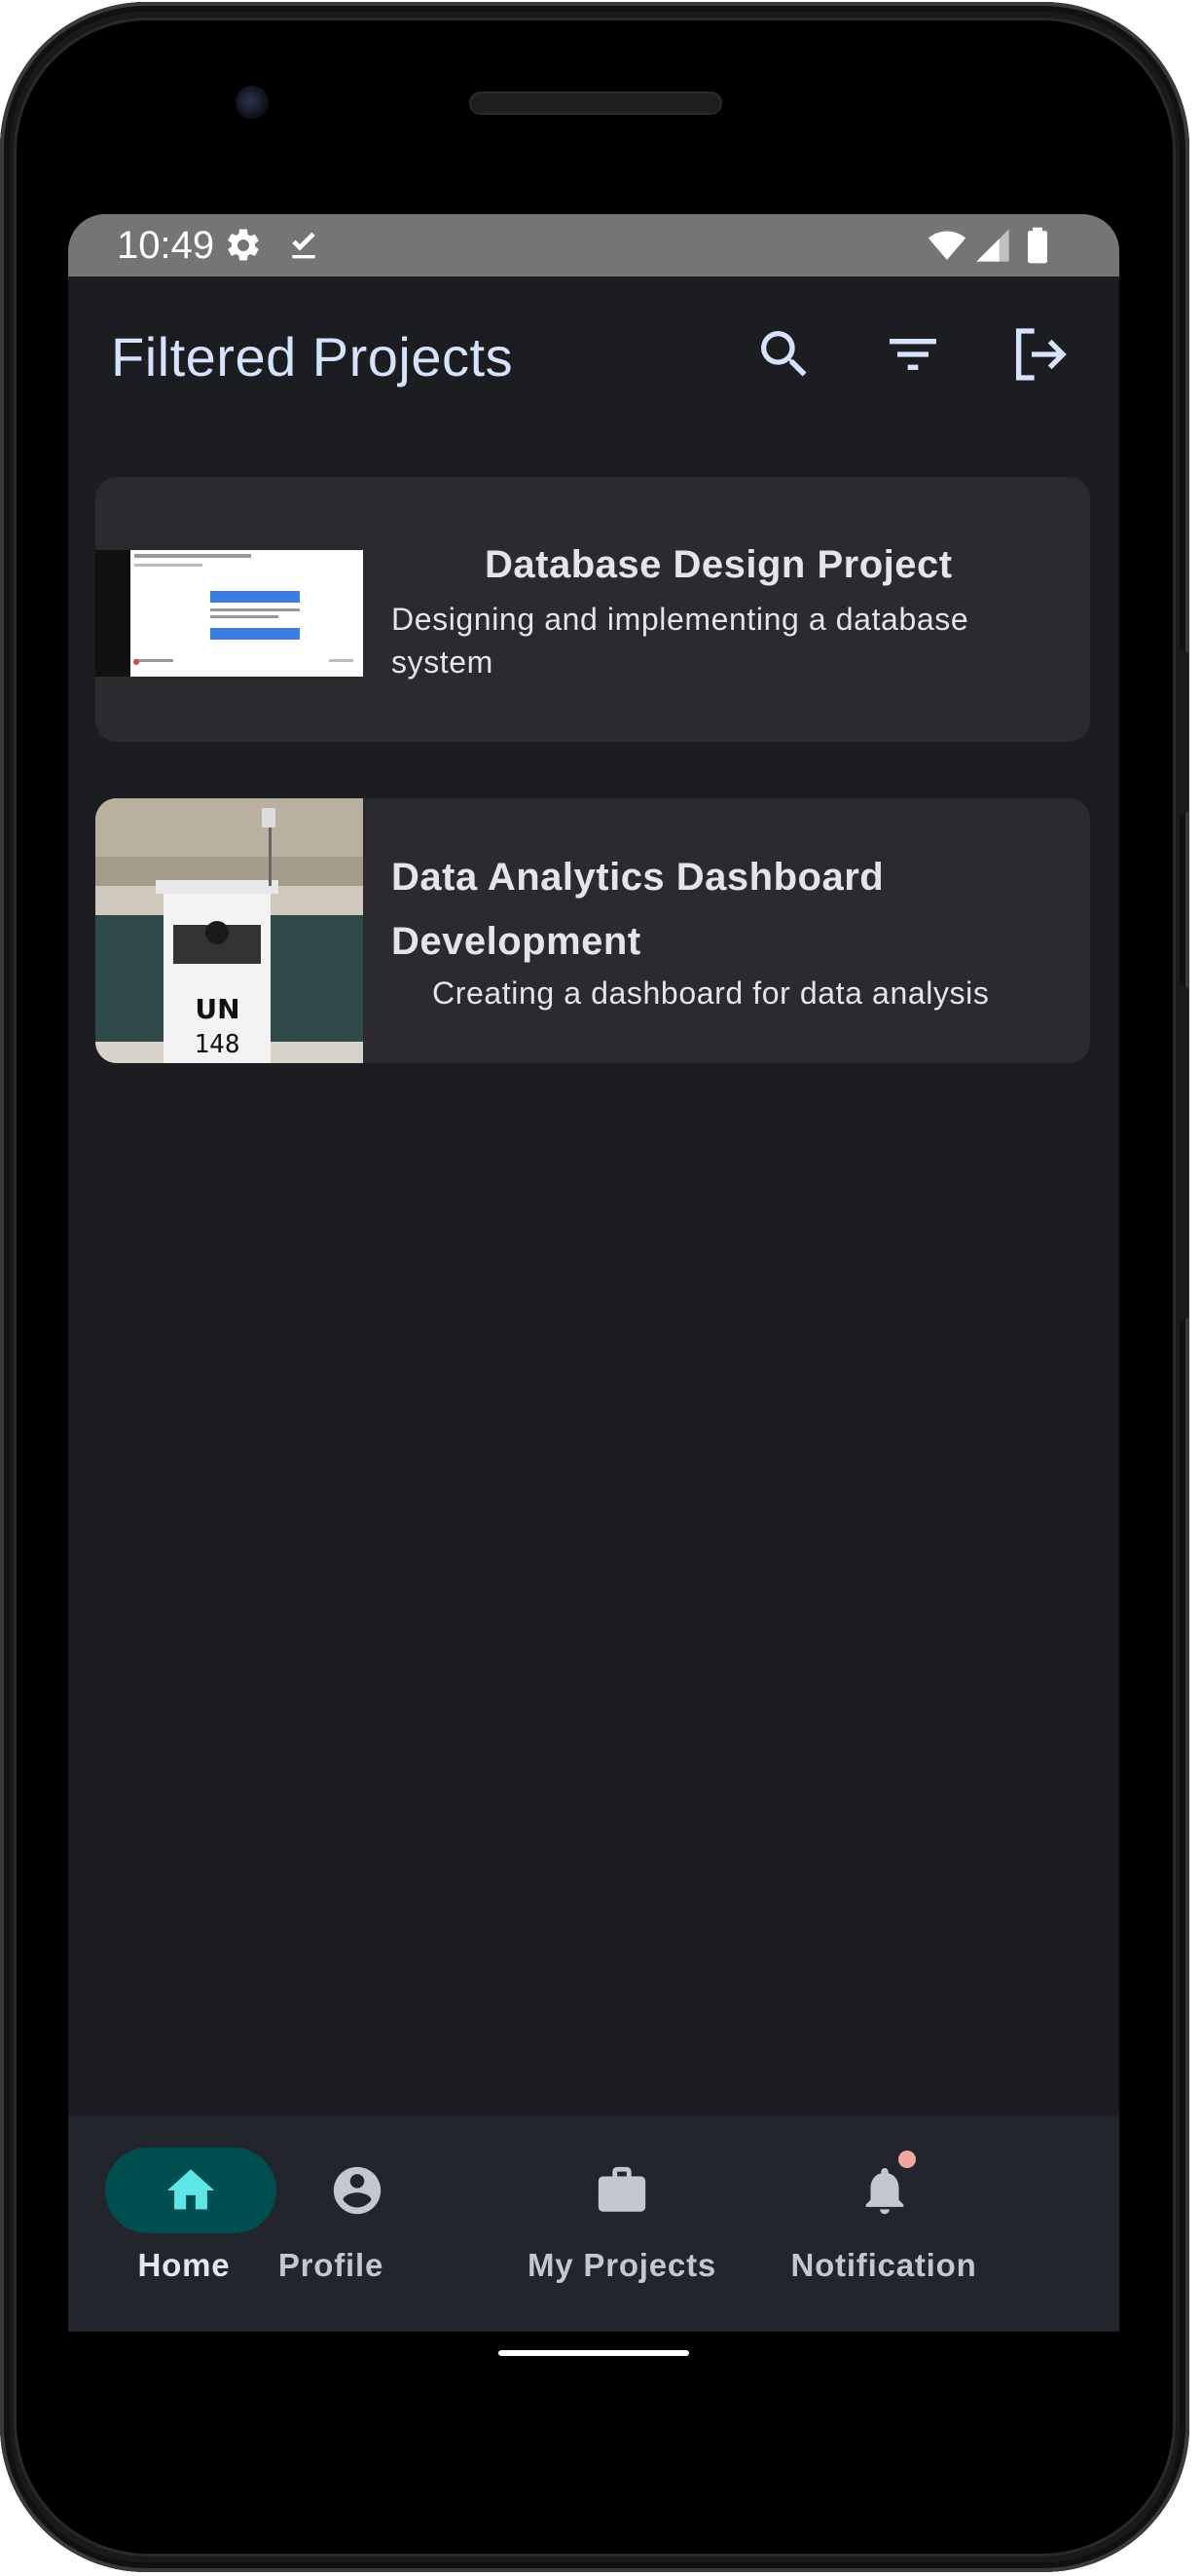 The height and width of the screenshot is (2576, 1202). I want to click on nav-item-notification: Notification, so click(954, 2224).